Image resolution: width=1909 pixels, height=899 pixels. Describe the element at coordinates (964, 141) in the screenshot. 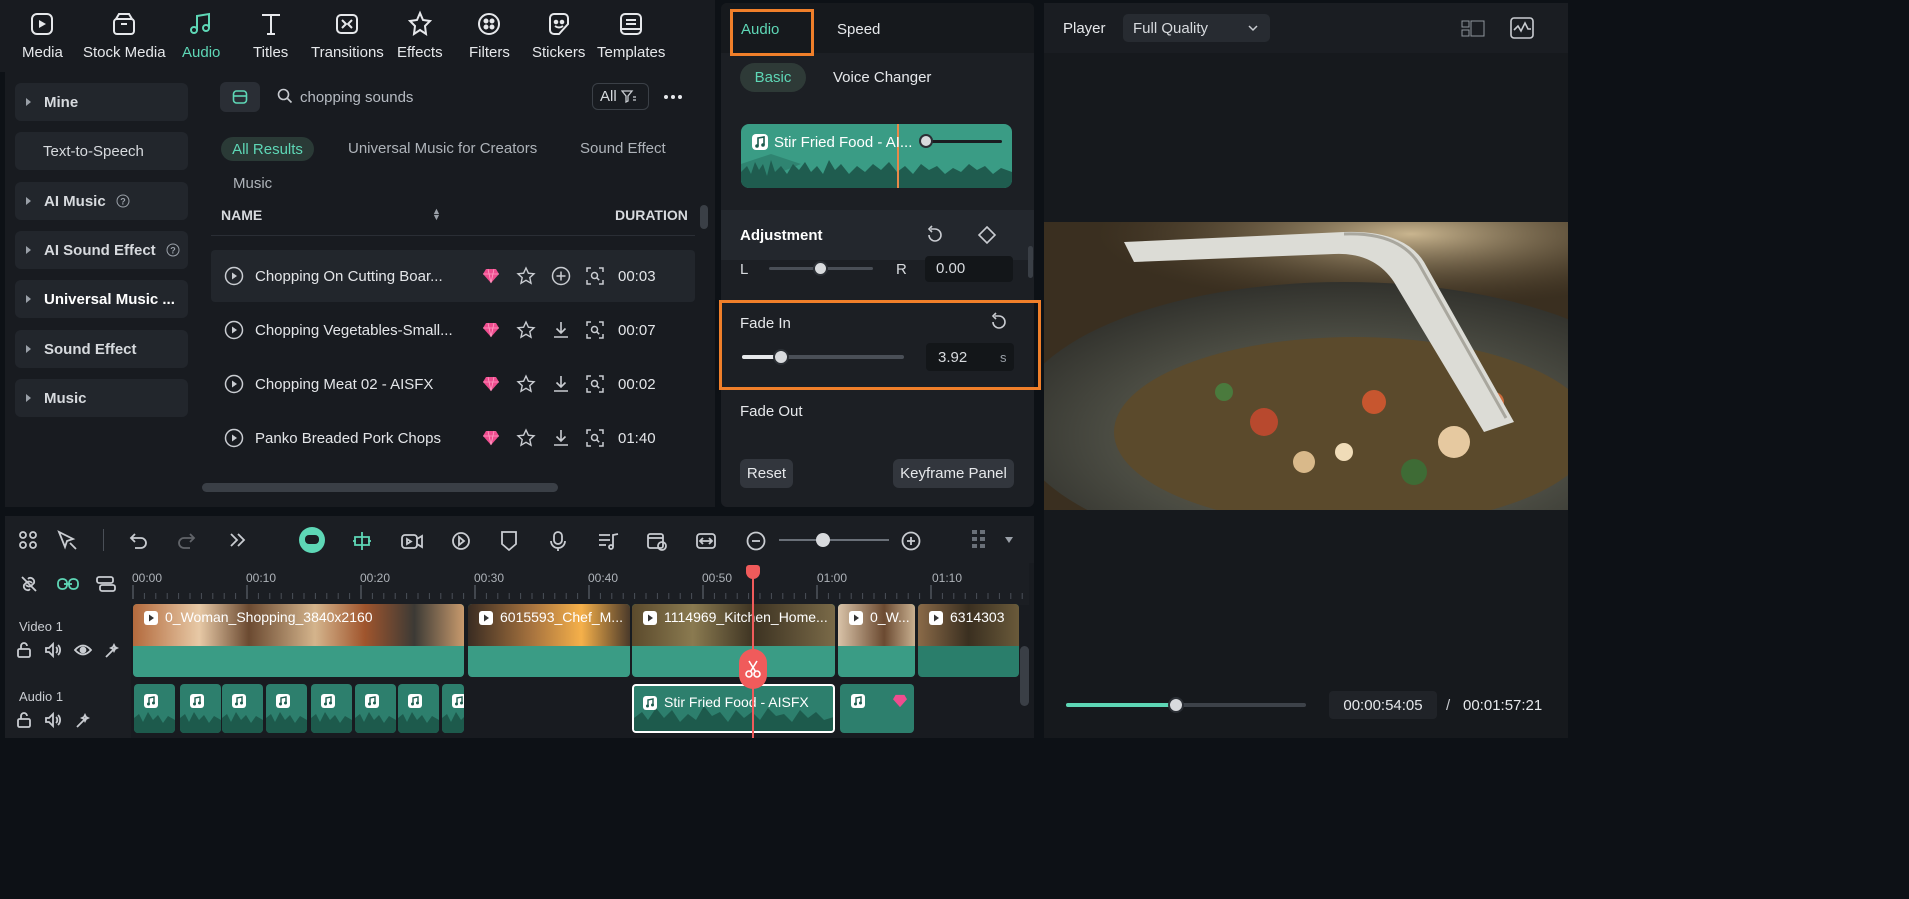

I see `clip-volume-track` at that location.